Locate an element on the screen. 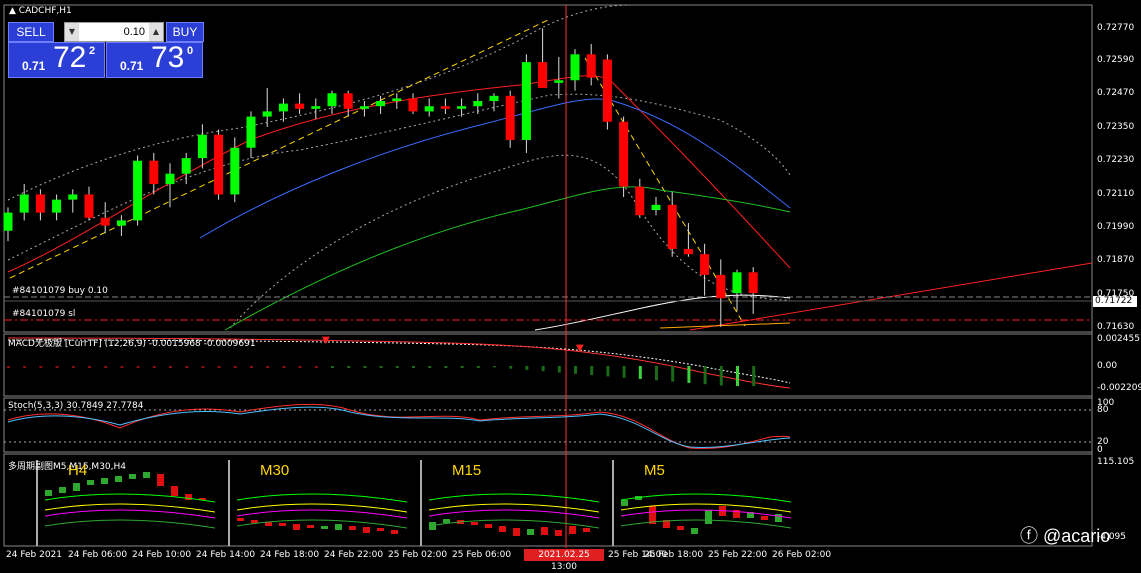 Image resolution: width=1141 pixels, height=573 pixels. buy-price-box: 0.71 73 0 is located at coordinates (154, 59).